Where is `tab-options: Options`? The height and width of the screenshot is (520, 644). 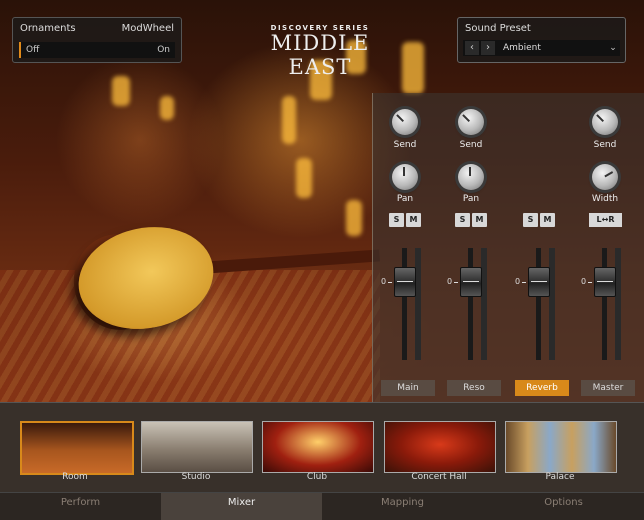
tab-options: Options is located at coordinates (563, 506).